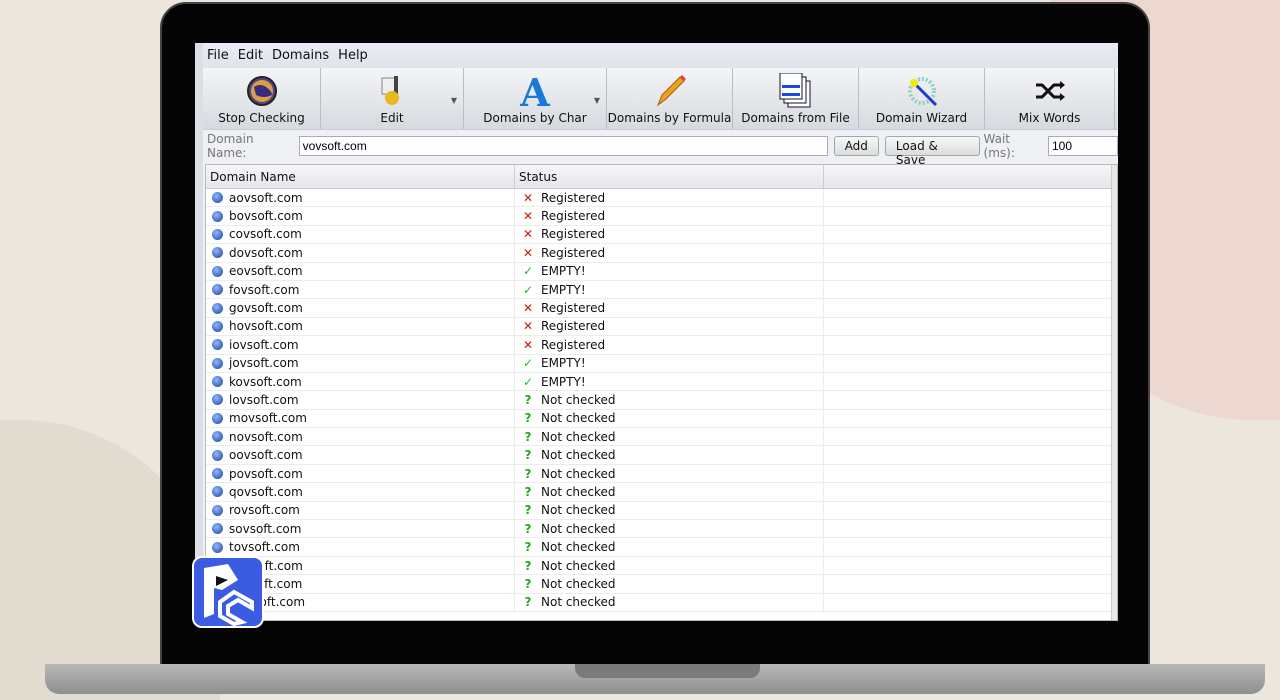  Describe the element at coordinates (268, 418) in the screenshot. I see `domain-name: movsoft.com` at that location.